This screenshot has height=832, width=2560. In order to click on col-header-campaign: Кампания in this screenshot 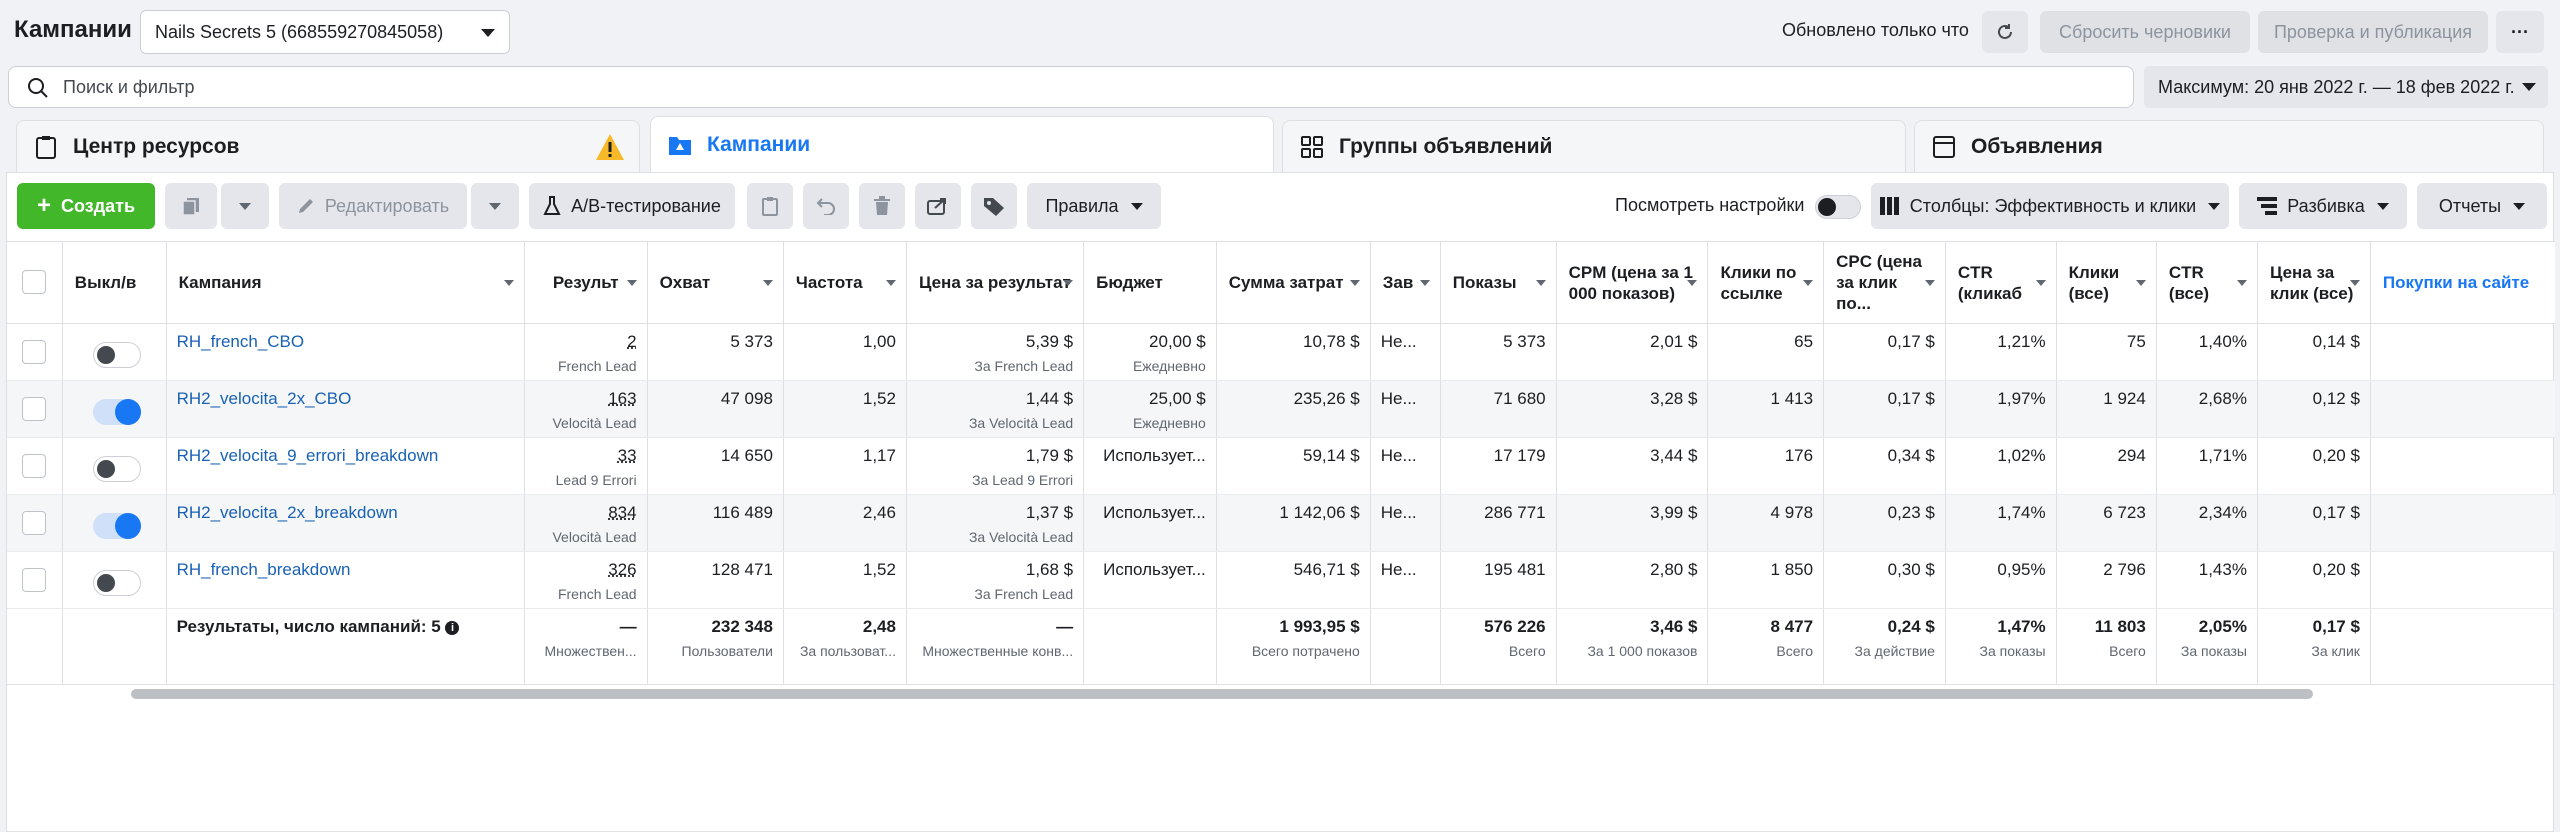, I will do `click(346, 282)`.